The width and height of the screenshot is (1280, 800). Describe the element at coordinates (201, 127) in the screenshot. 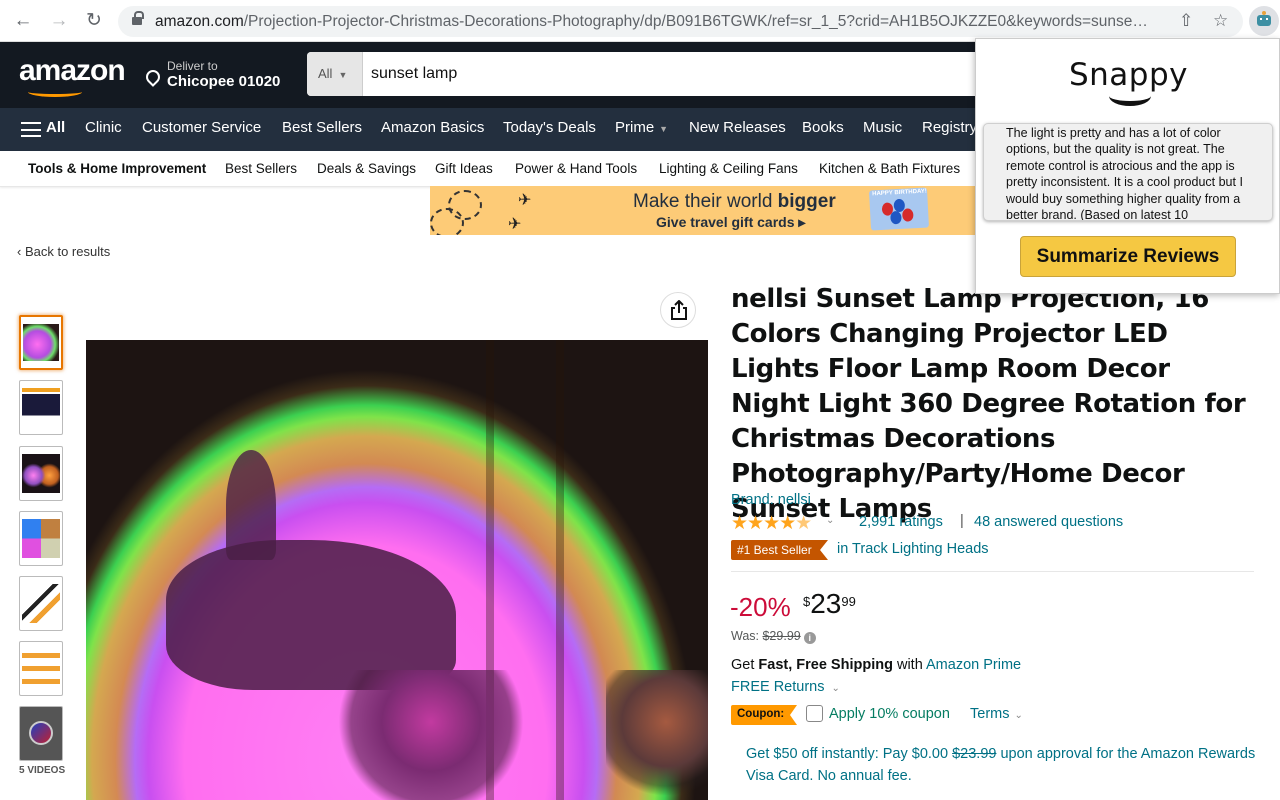

I see `nav-customer-service: Customer Service` at that location.